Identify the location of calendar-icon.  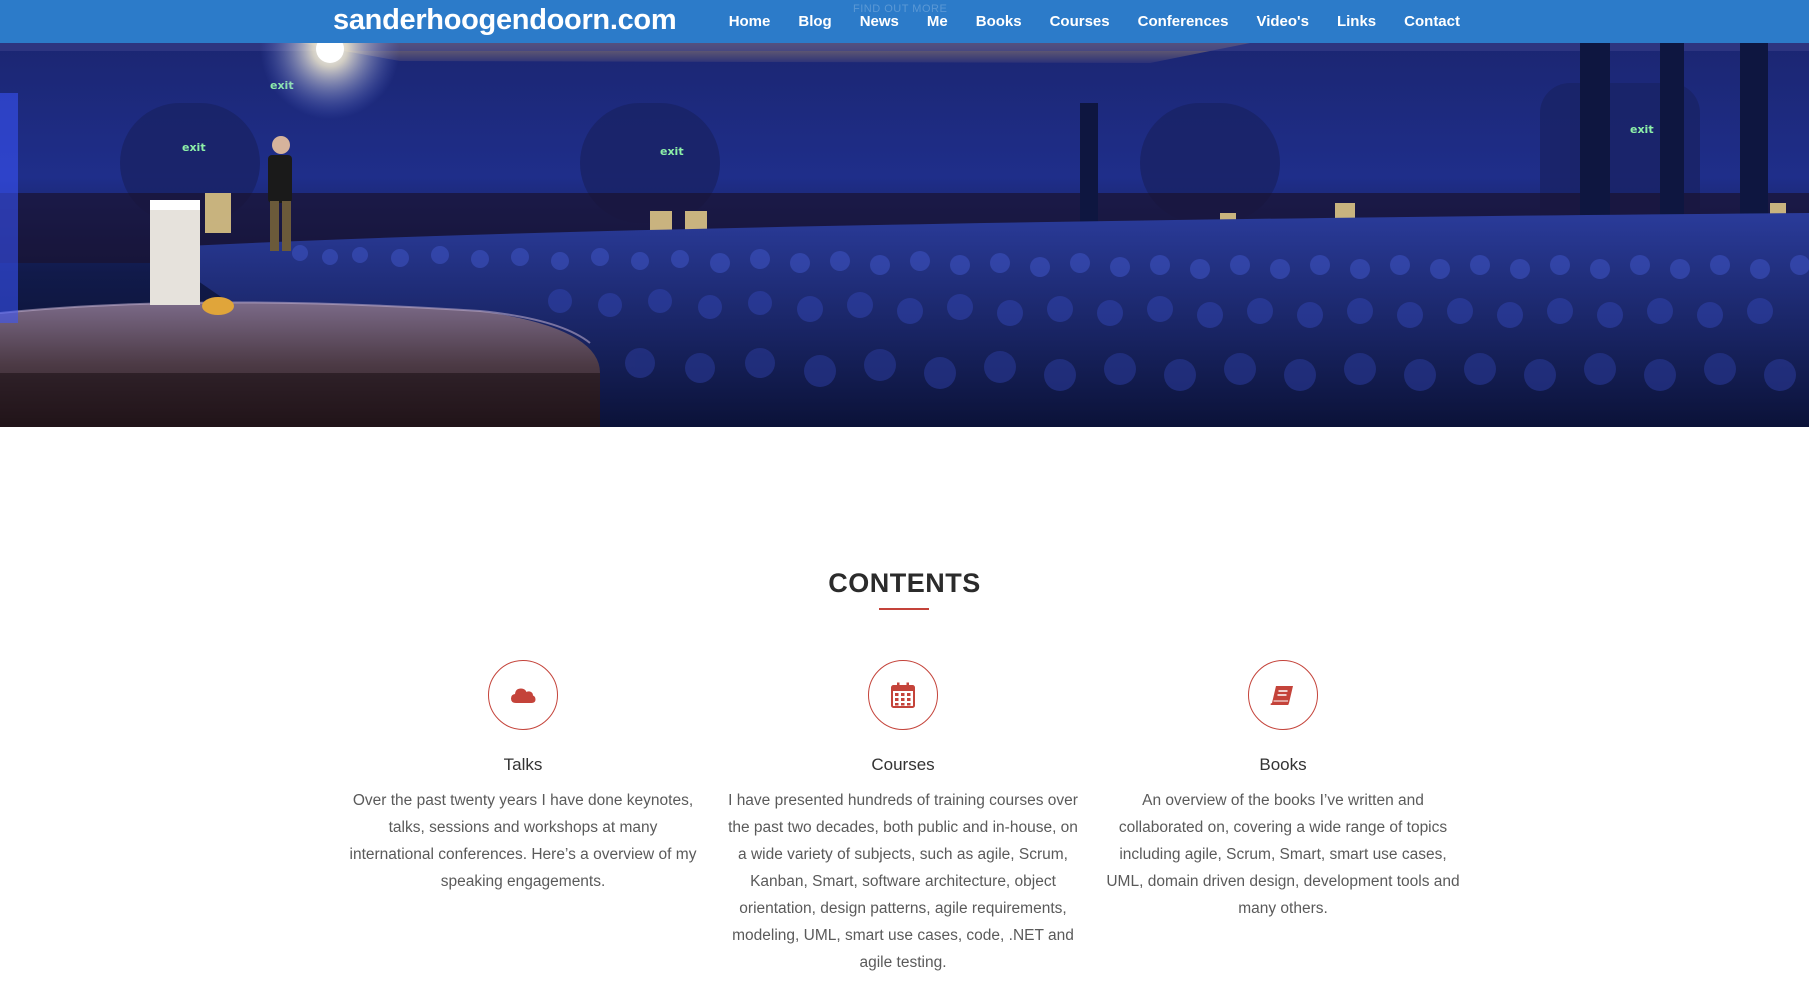
(903, 695).